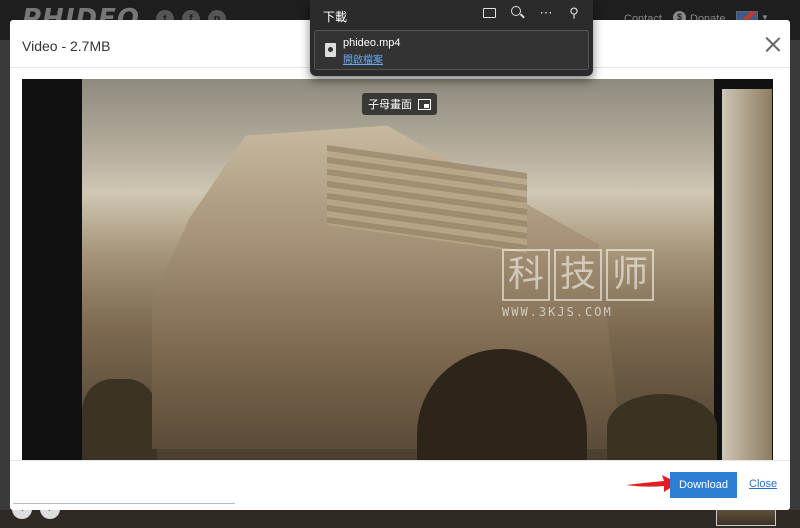 The image size is (800, 528). What do you see at coordinates (546, 13) in the screenshot?
I see `more-icon: ⋯` at bounding box center [546, 13].